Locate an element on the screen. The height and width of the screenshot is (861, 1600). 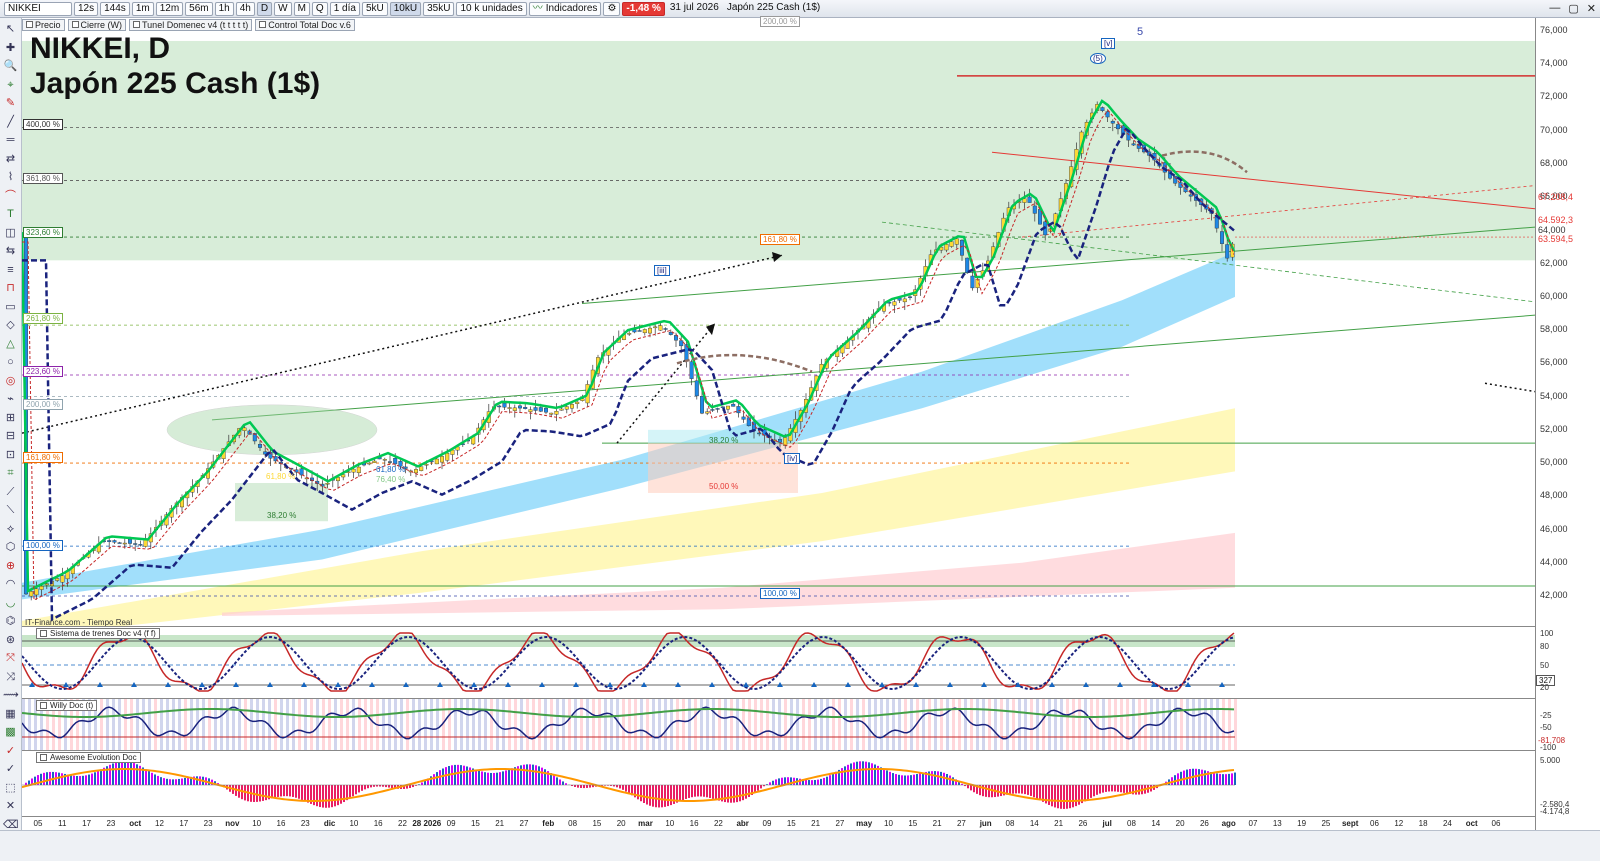
tool-icon-17: △ is located at coordinates (10, 344).